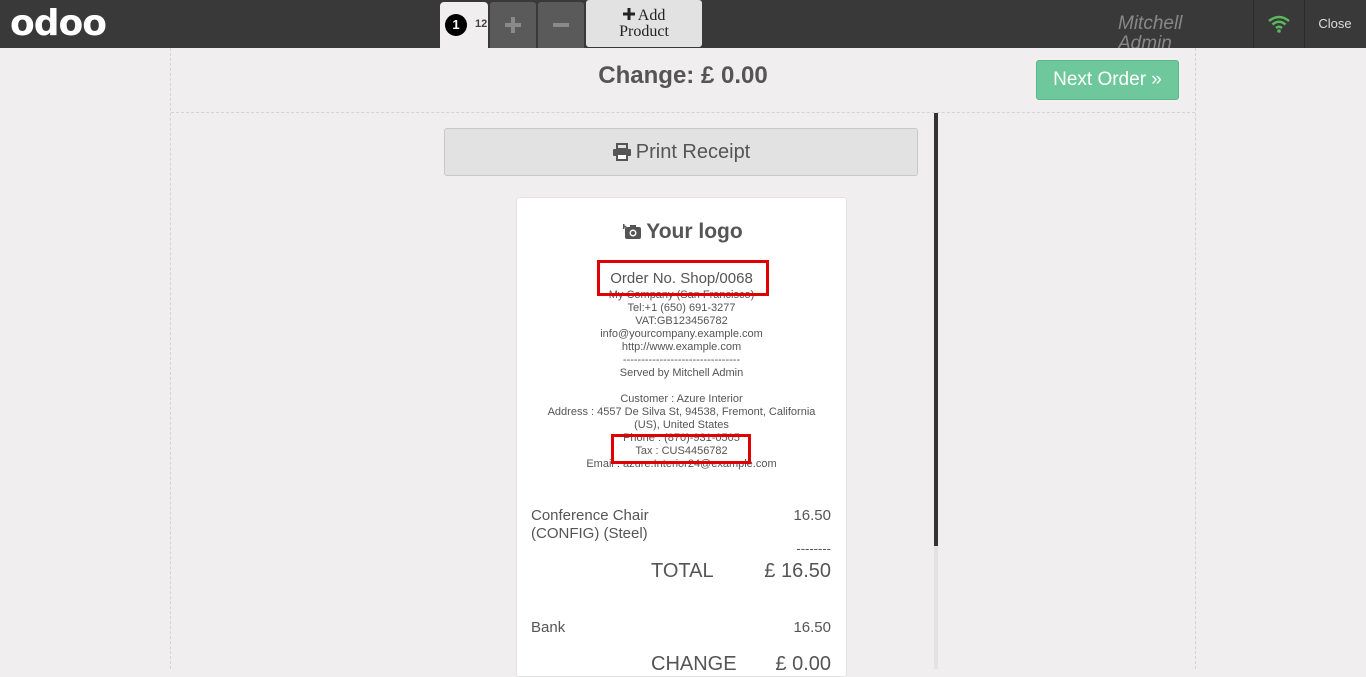 This screenshot has width=1366, height=677. I want to click on logo-text: Your logo, so click(694, 231).